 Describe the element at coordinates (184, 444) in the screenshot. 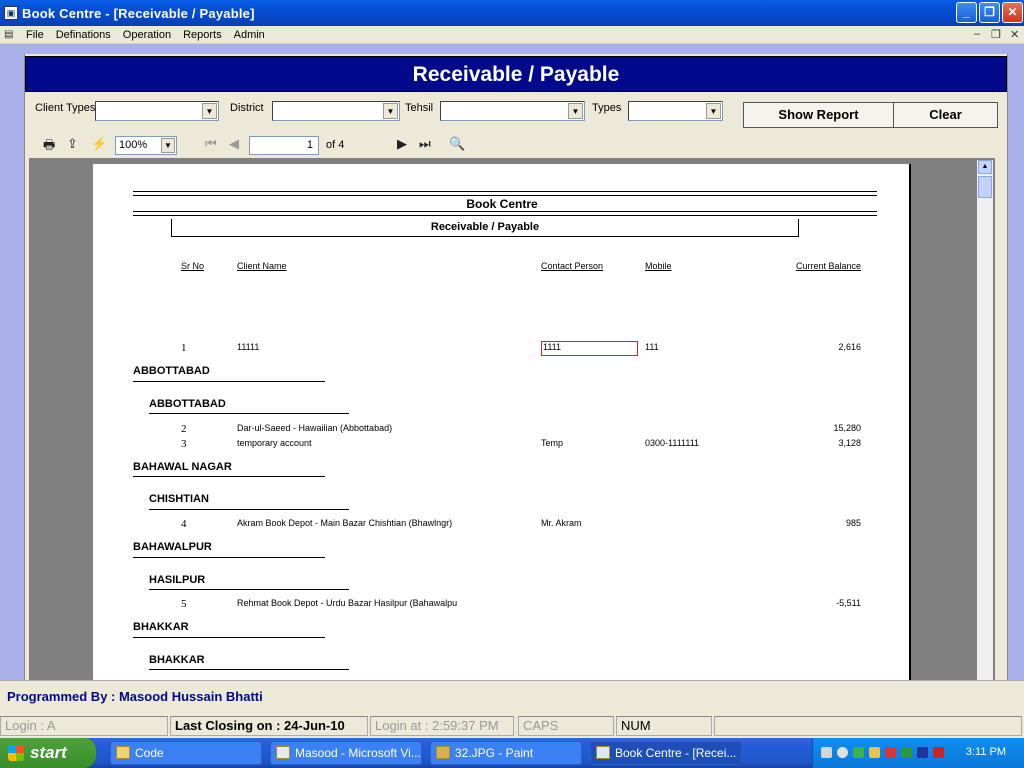

I see `row-sr: 3` at that location.